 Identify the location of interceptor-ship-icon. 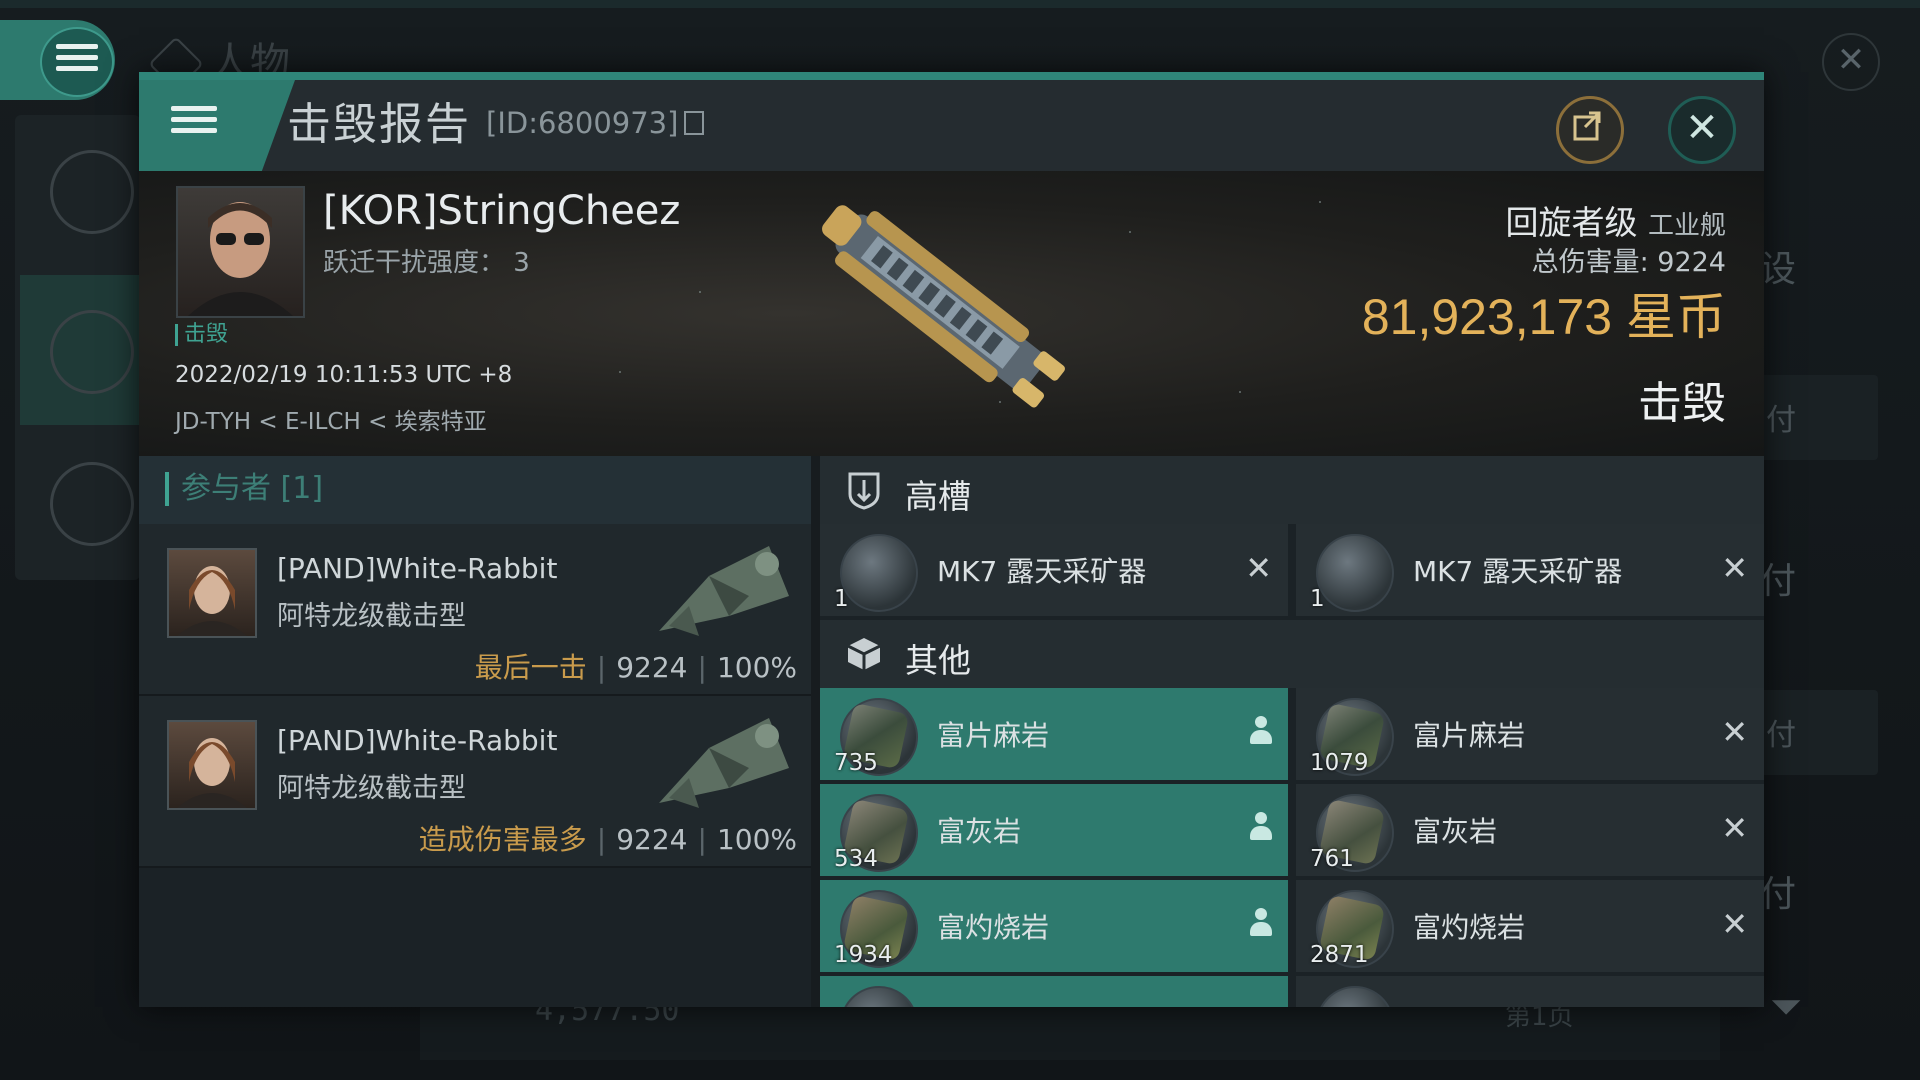
(724, 591).